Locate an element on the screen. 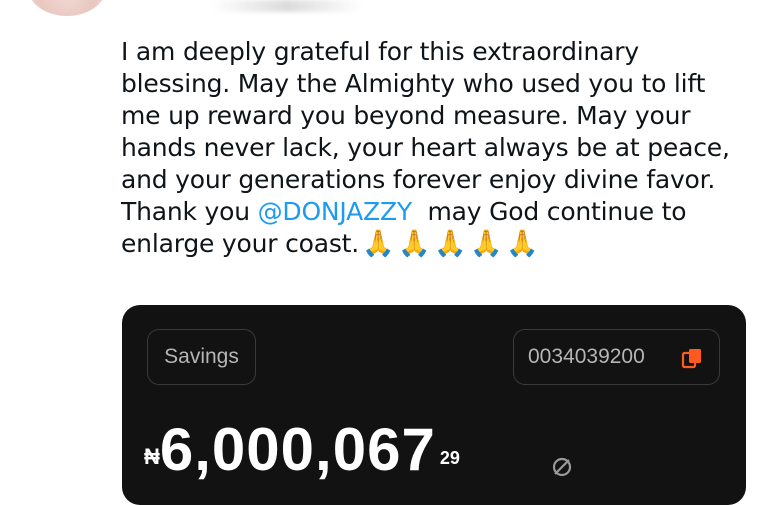 The image size is (770, 505). account-number-chip: 0034039200 is located at coordinates (616, 357).